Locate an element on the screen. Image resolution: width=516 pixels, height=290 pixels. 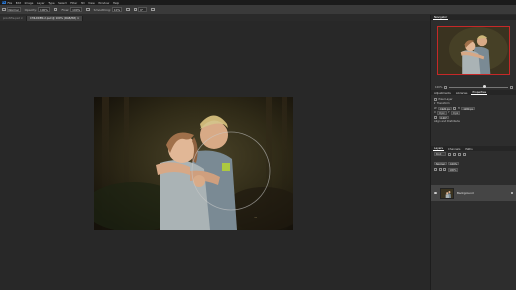
smoothing-label: Smoothing: is located at coordinates (102, 9).